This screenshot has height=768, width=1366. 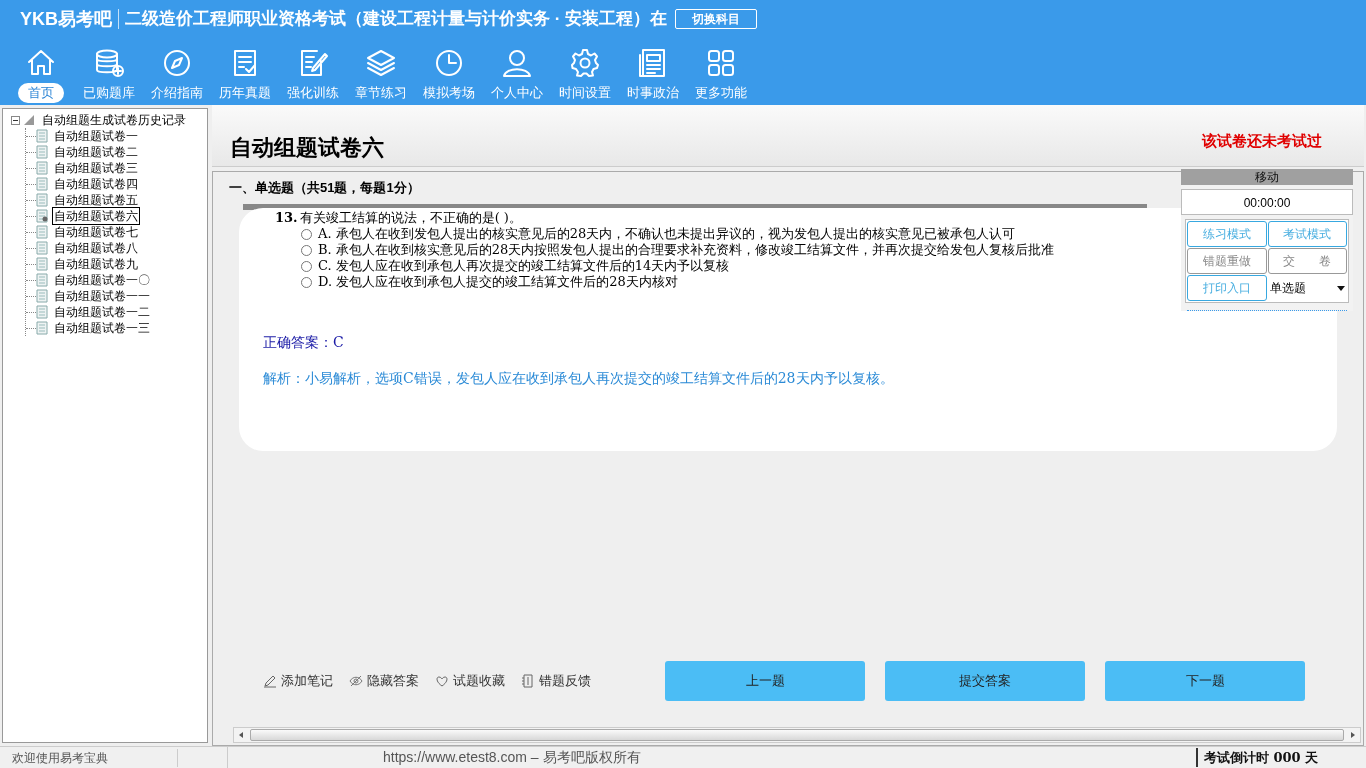 What do you see at coordinates (498, 282) in the screenshot?
I see `option-label: D. 发包人应在收到承包人提交的竣工结算文件后的28天内核对` at bounding box center [498, 282].